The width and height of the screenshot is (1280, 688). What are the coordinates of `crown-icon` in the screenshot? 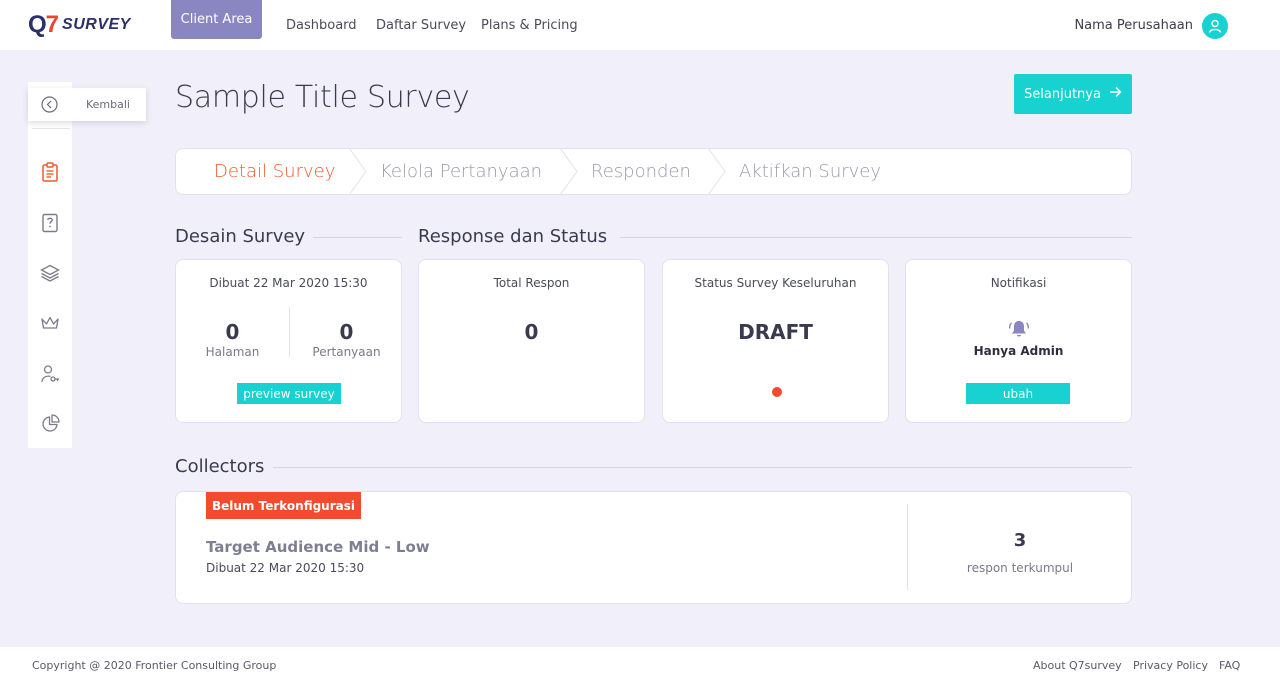 It's located at (50, 323).